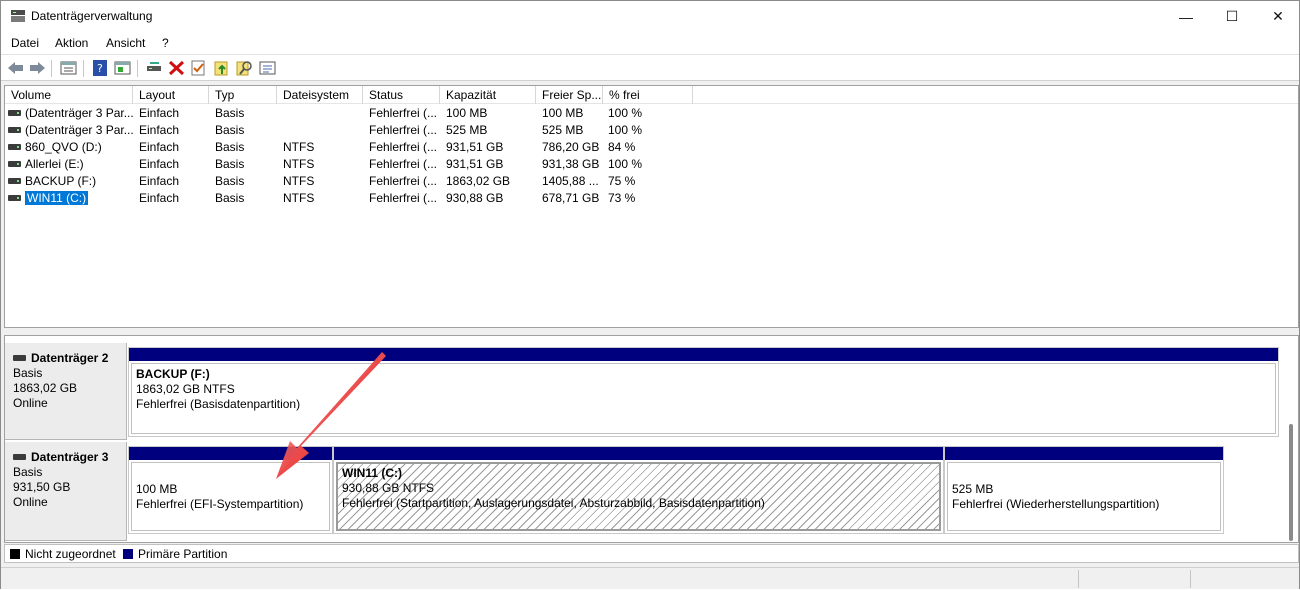 The height and width of the screenshot is (590, 1300). Describe the element at coordinates (83, 68) in the screenshot. I see `toolbar-separator` at that location.